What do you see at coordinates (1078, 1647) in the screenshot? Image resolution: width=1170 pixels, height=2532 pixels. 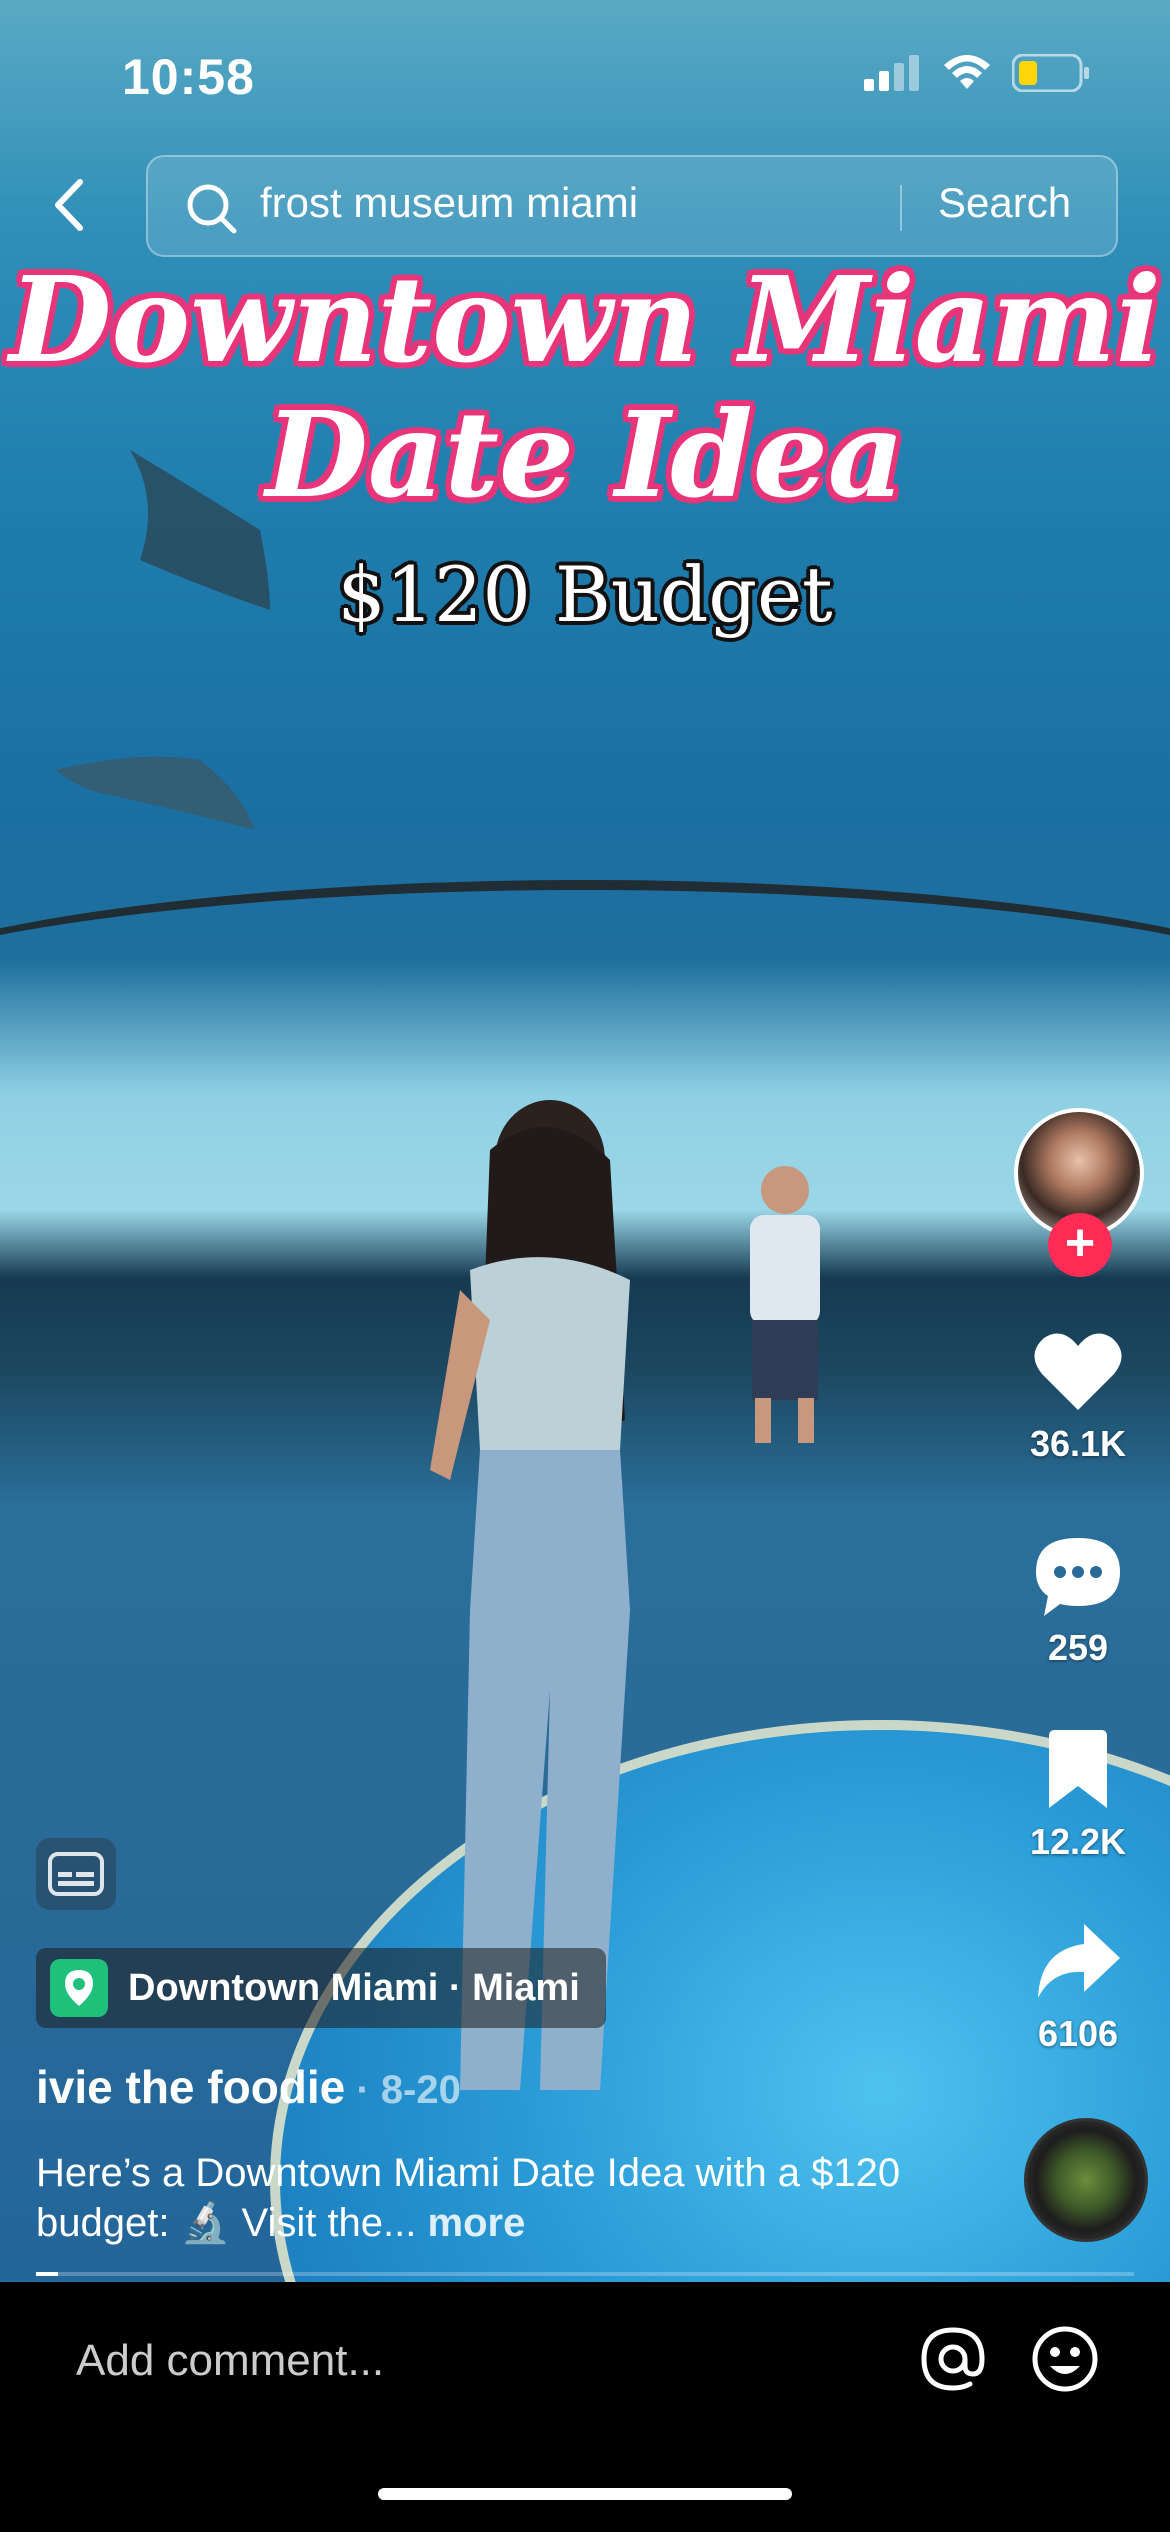 I see `comment-count: 259` at bounding box center [1078, 1647].